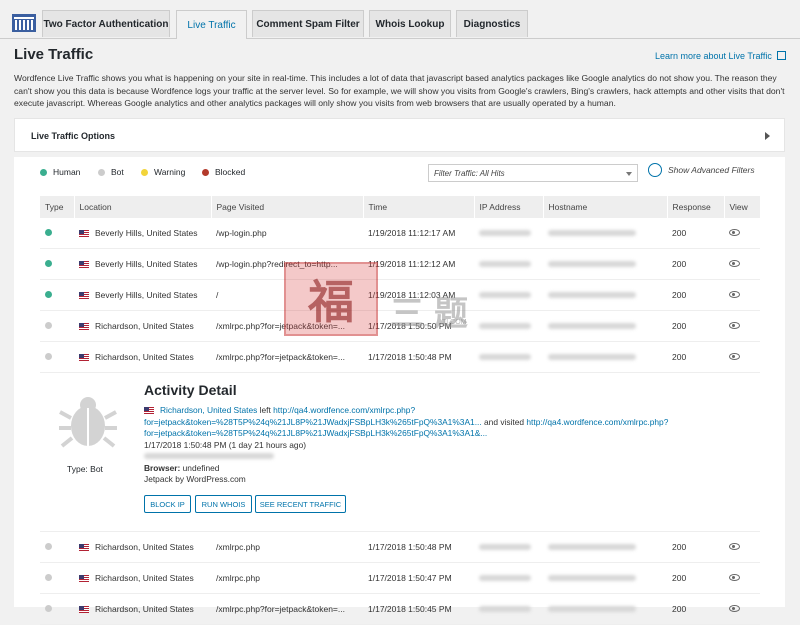  I want to click on col-view: View, so click(742, 207).